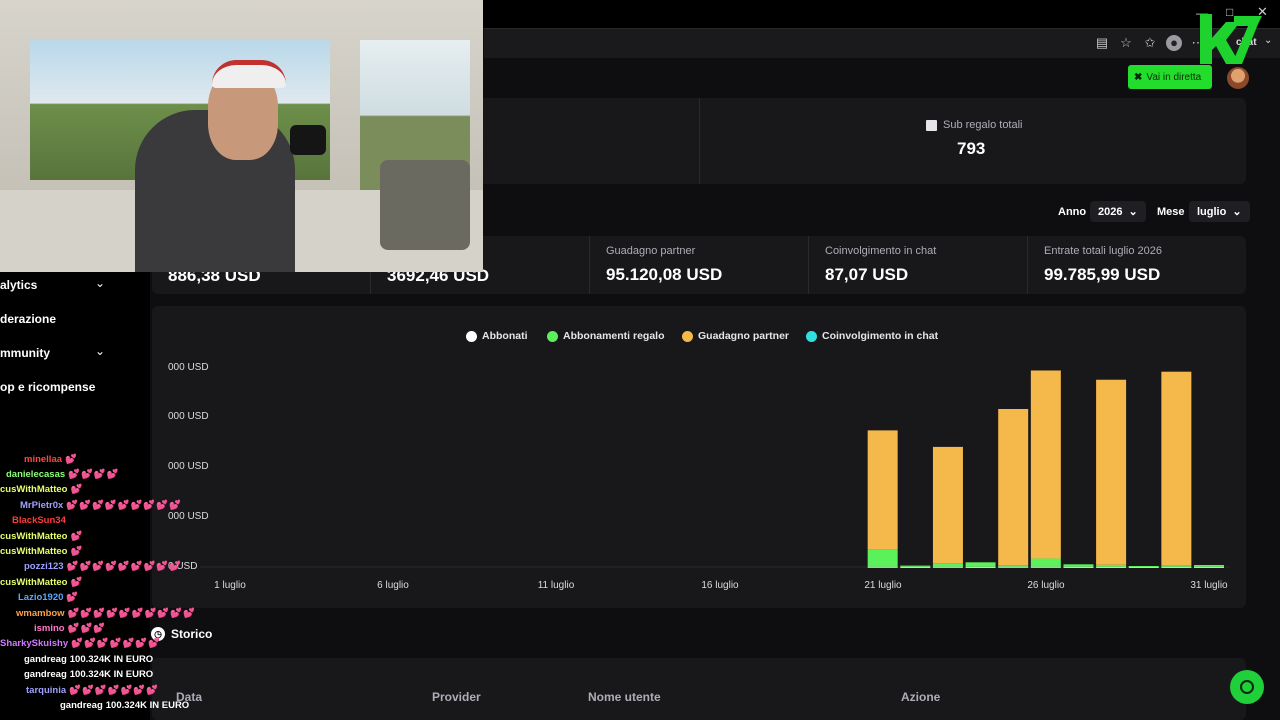 The width and height of the screenshot is (1280, 720). What do you see at coordinates (40, 613) in the screenshot?
I see `chat-username: wmambow` at bounding box center [40, 613].